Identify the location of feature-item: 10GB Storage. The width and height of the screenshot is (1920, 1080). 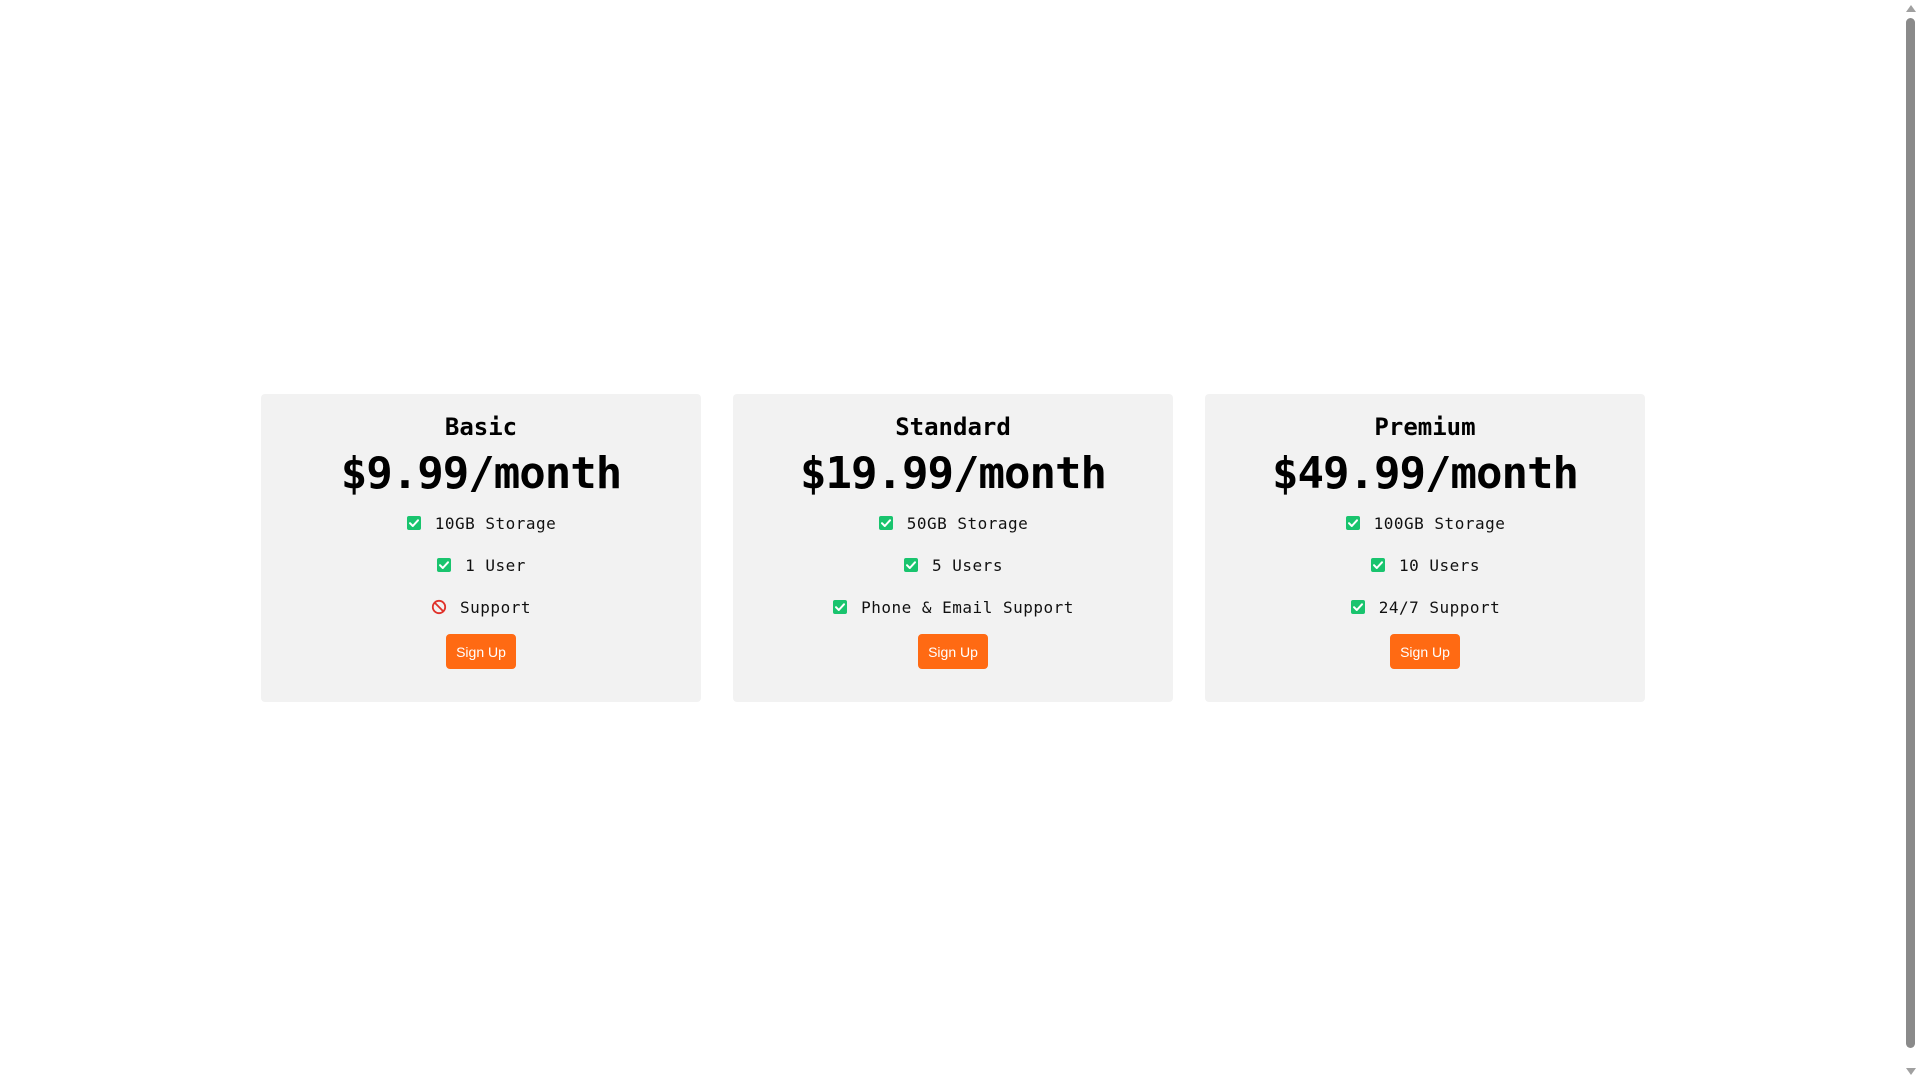
(481, 523).